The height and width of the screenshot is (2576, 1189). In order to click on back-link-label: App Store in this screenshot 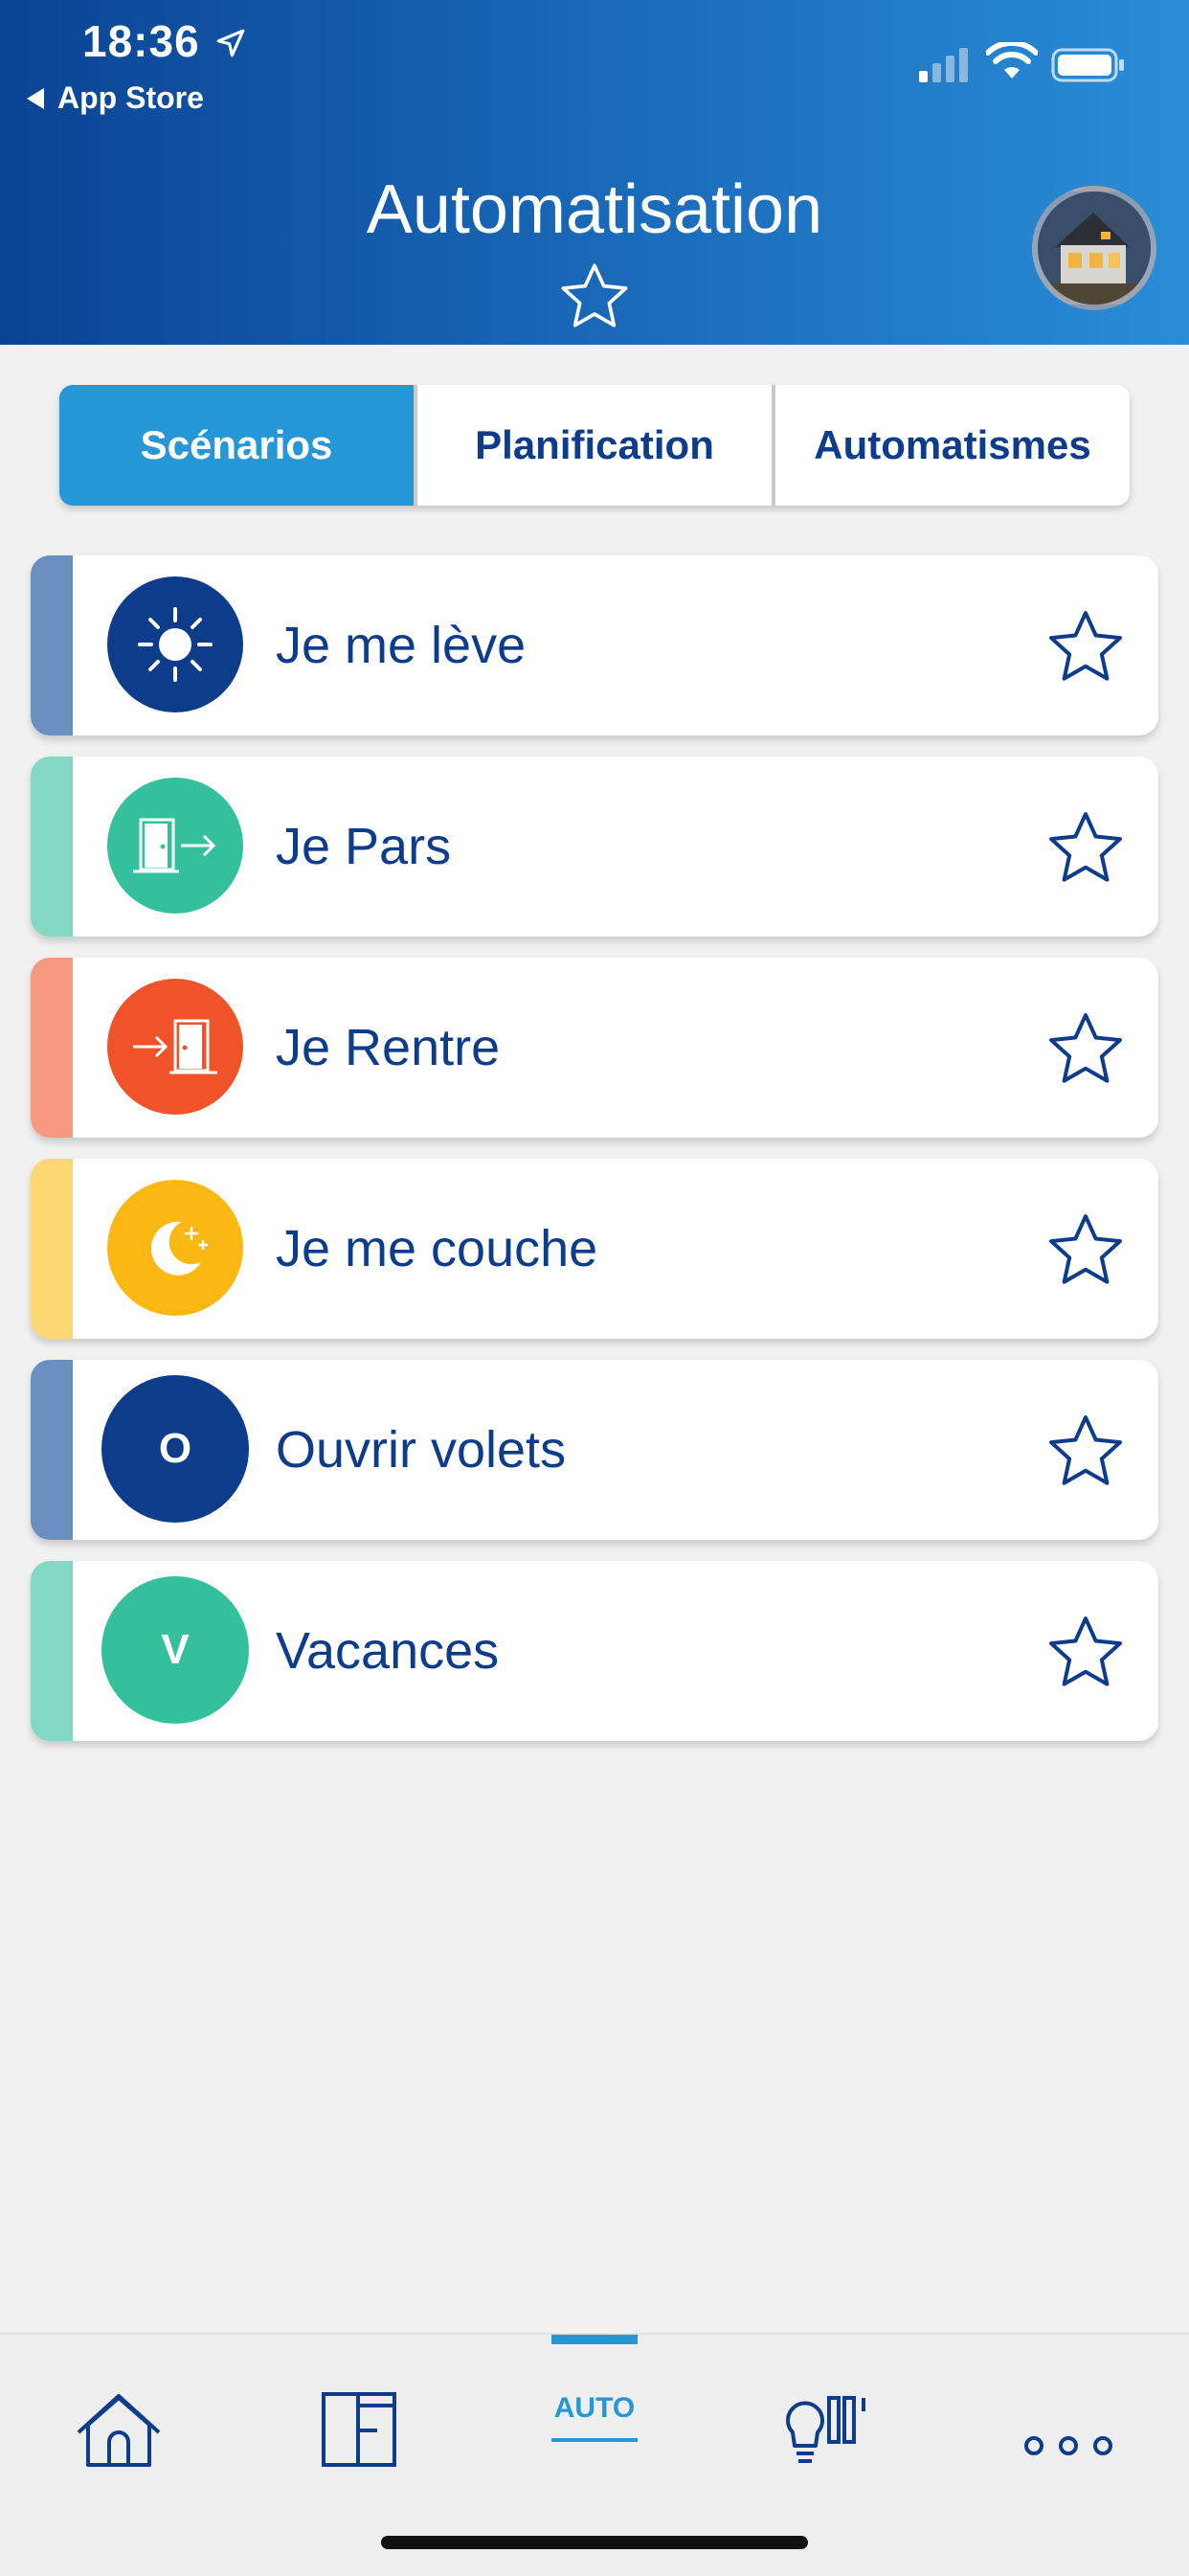, I will do `click(130, 97)`.